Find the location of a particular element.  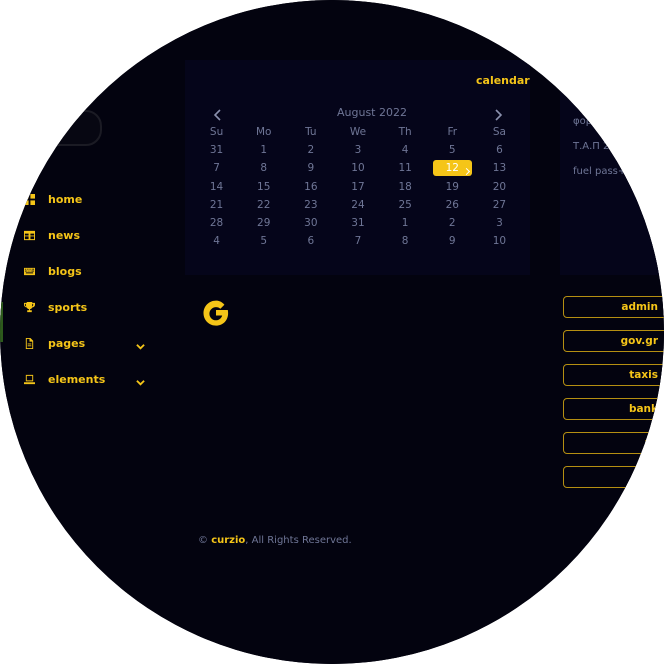

calendar-next-button is located at coordinates (500, 113).